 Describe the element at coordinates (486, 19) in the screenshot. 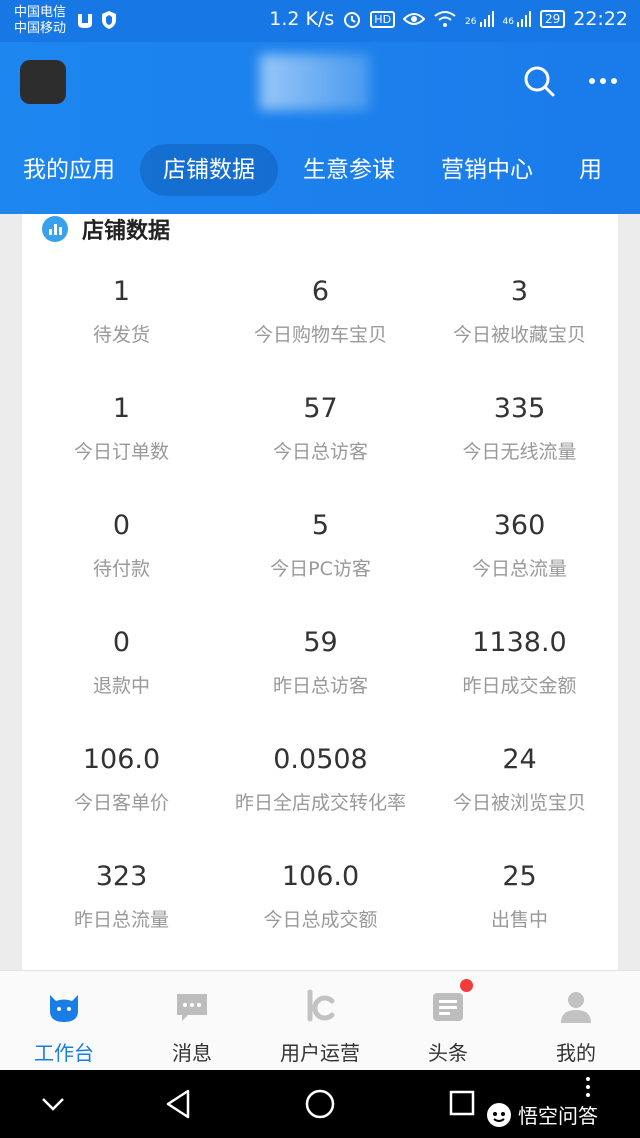

I see `signal-bars-icon` at that location.